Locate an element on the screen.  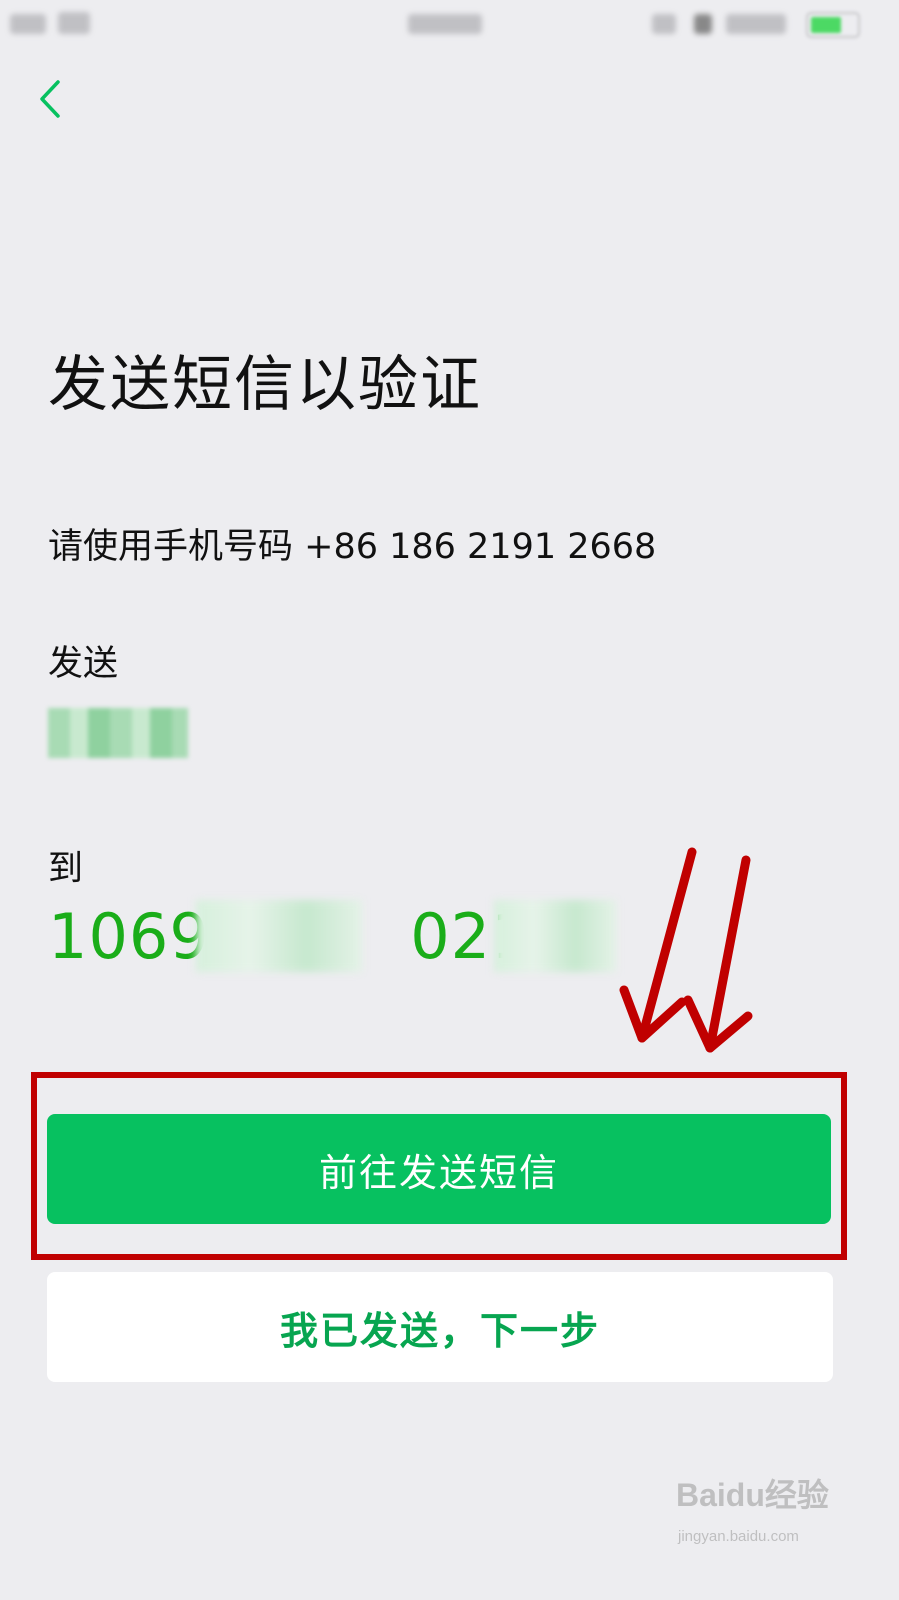
page-title: 发送短信以验证 is located at coordinates (265, 385).